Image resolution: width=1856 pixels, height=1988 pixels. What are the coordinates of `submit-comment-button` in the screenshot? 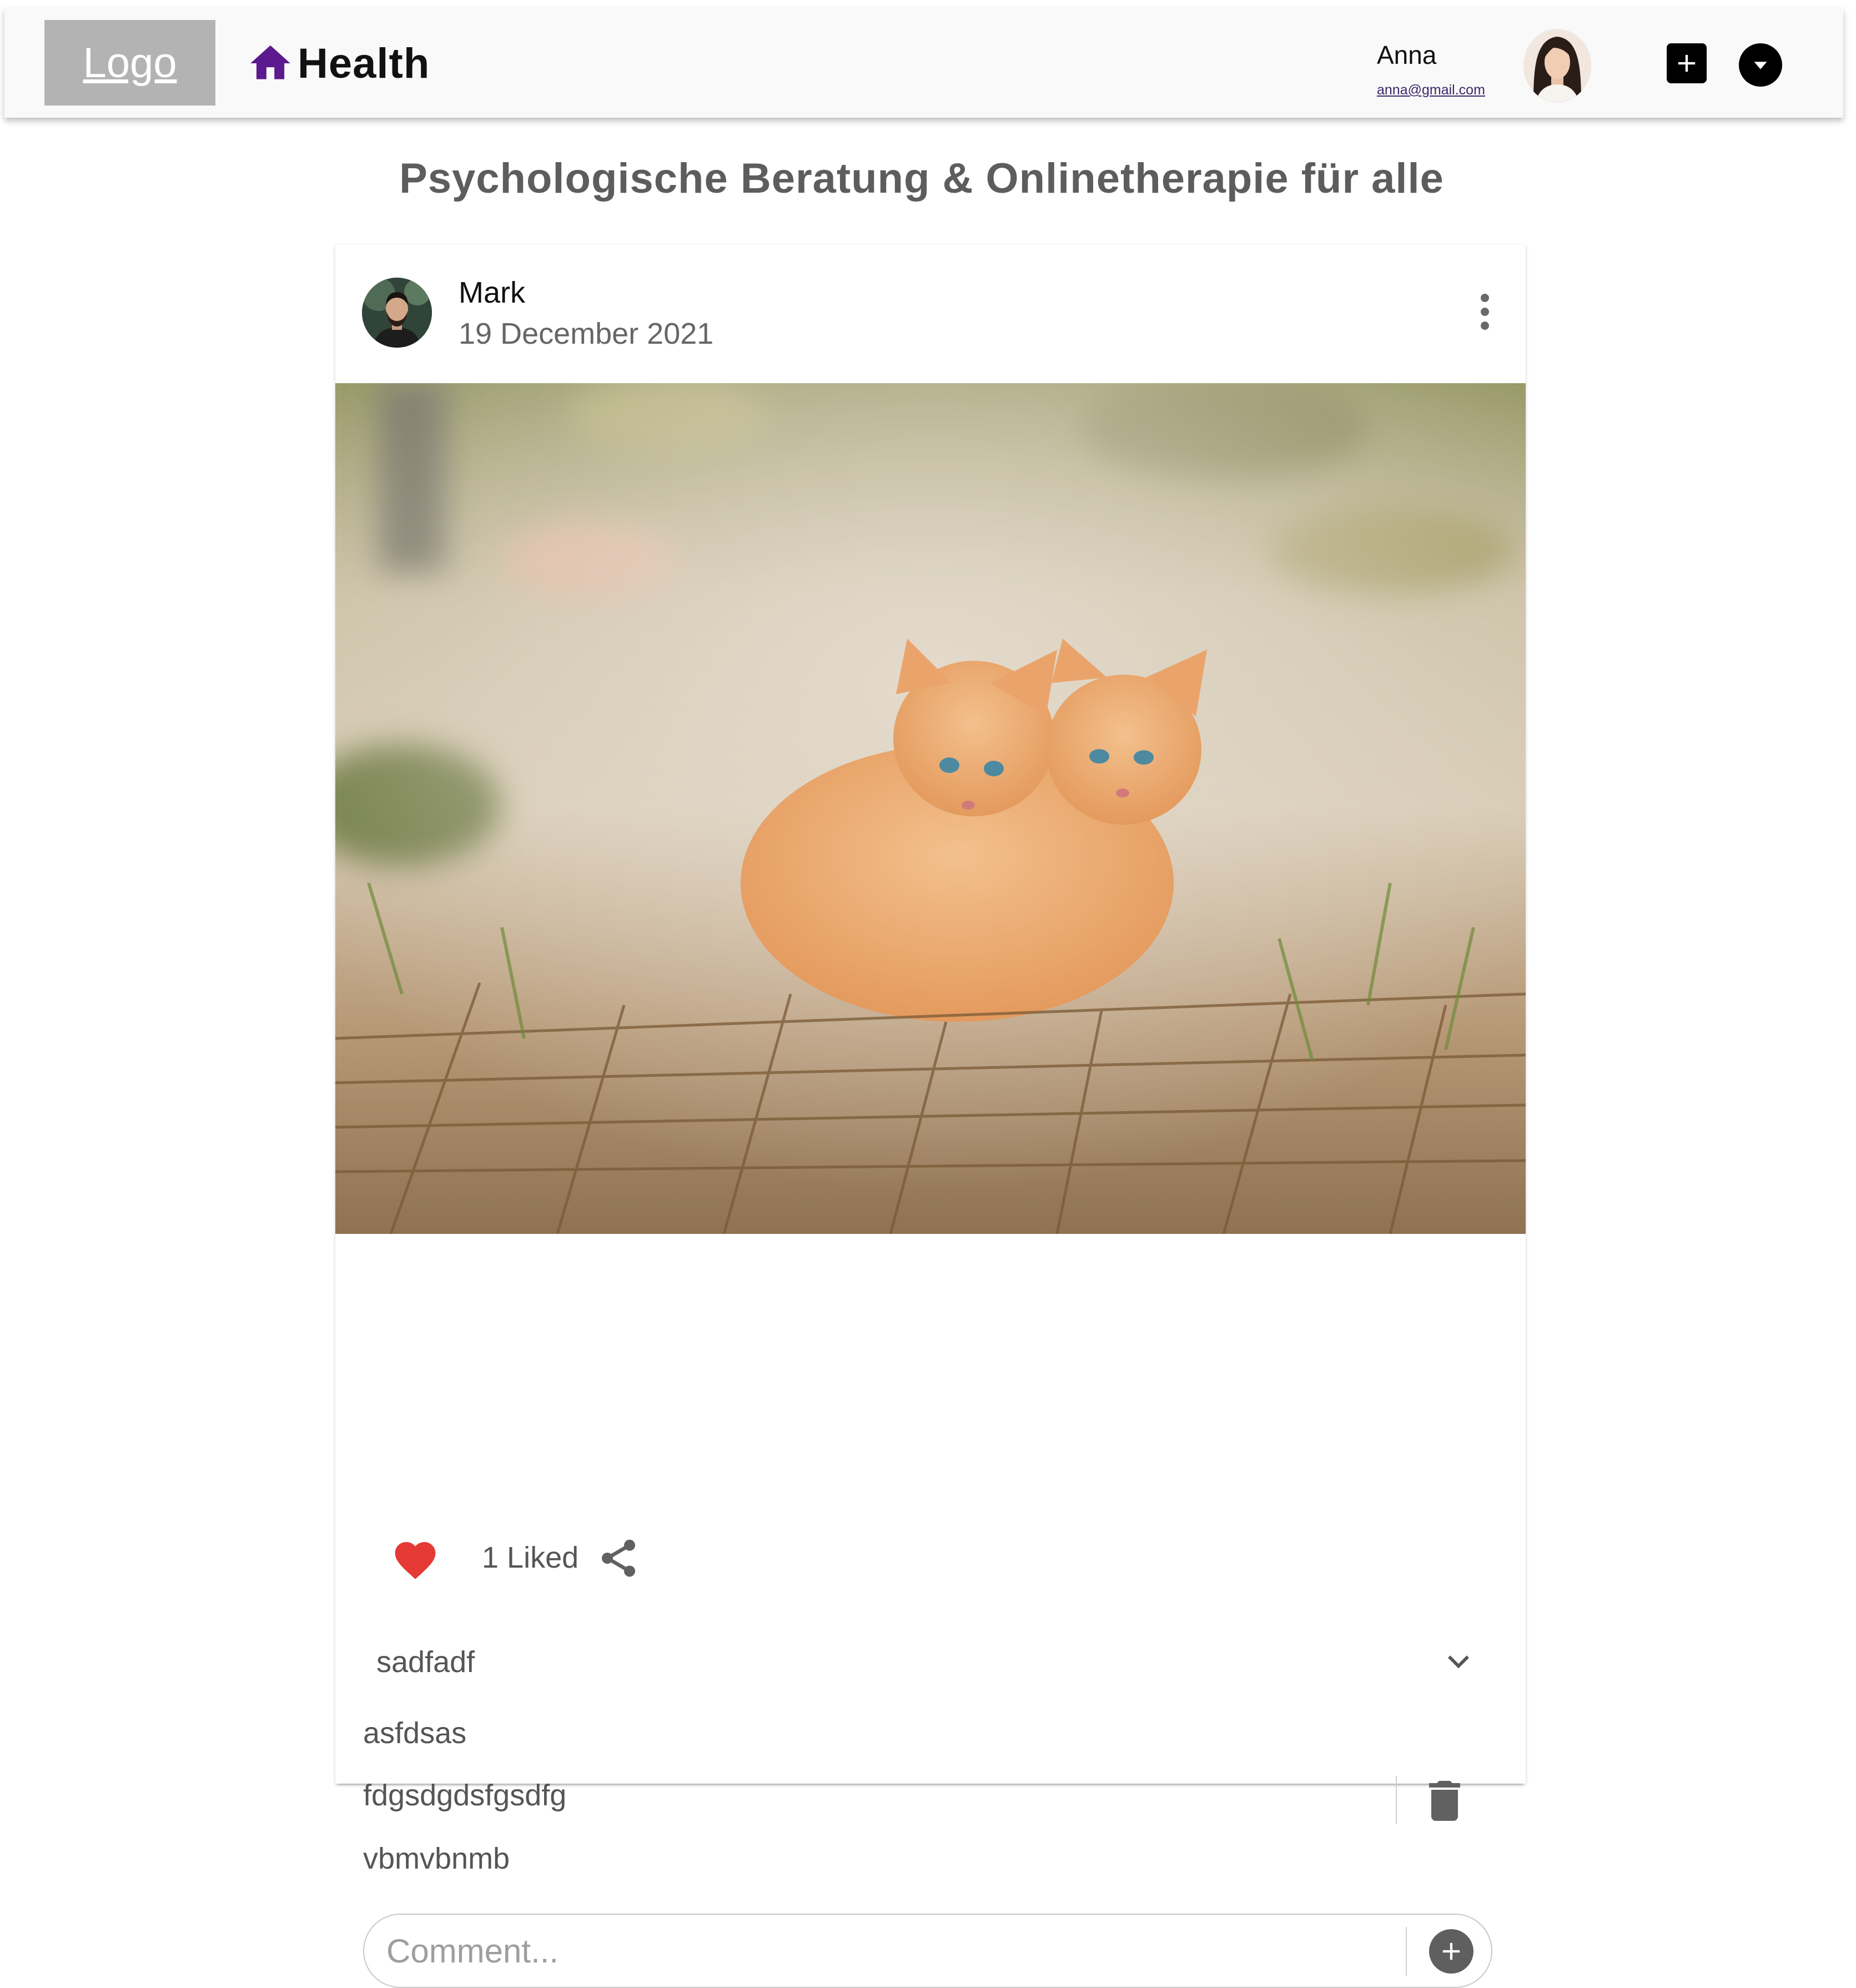 It's located at (1451, 1951).